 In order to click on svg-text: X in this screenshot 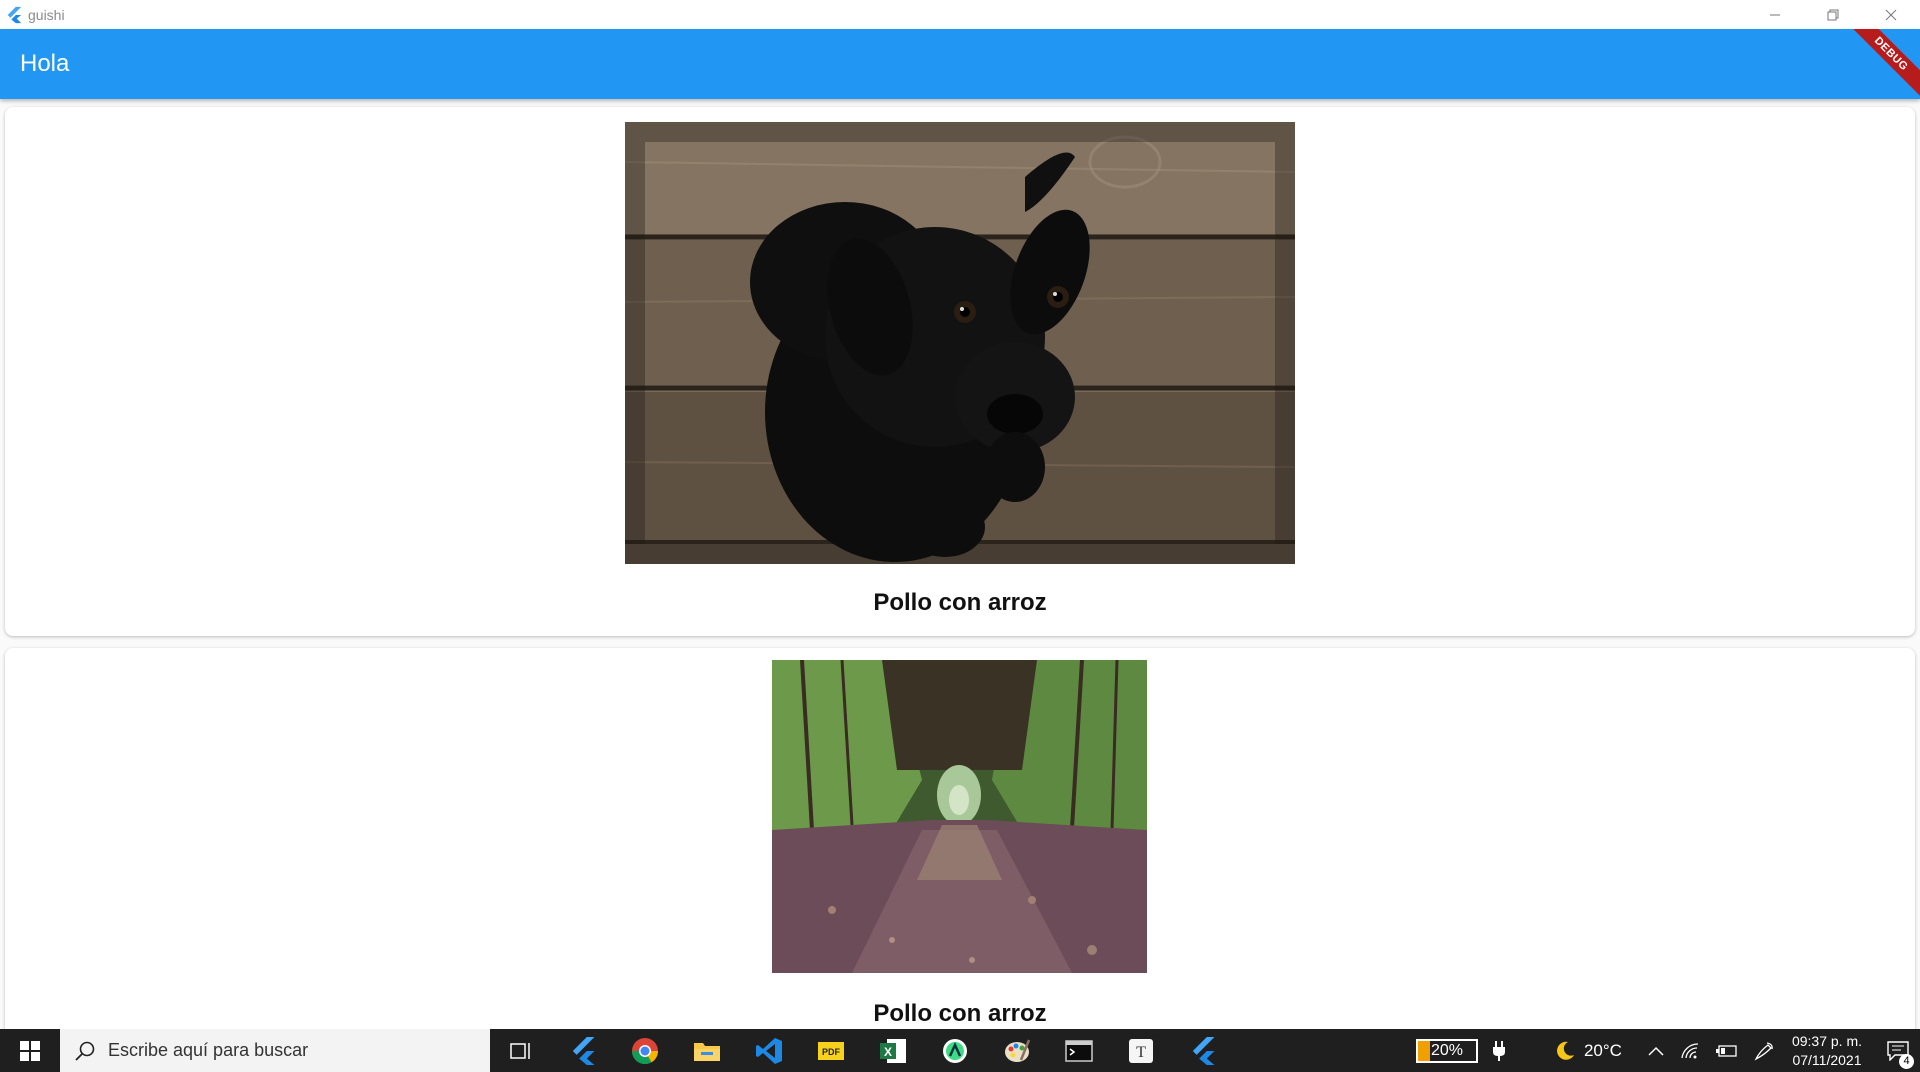, I will do `click(888, 1052)`.